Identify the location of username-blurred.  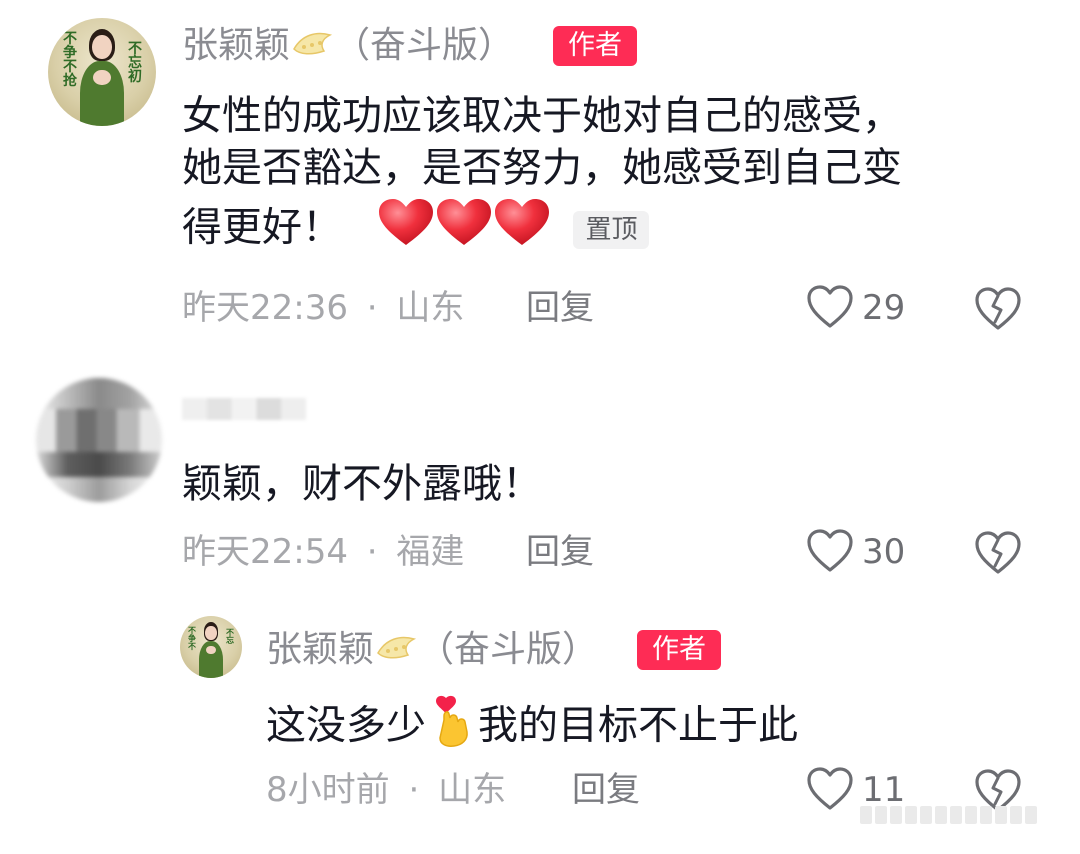
(244, 409).